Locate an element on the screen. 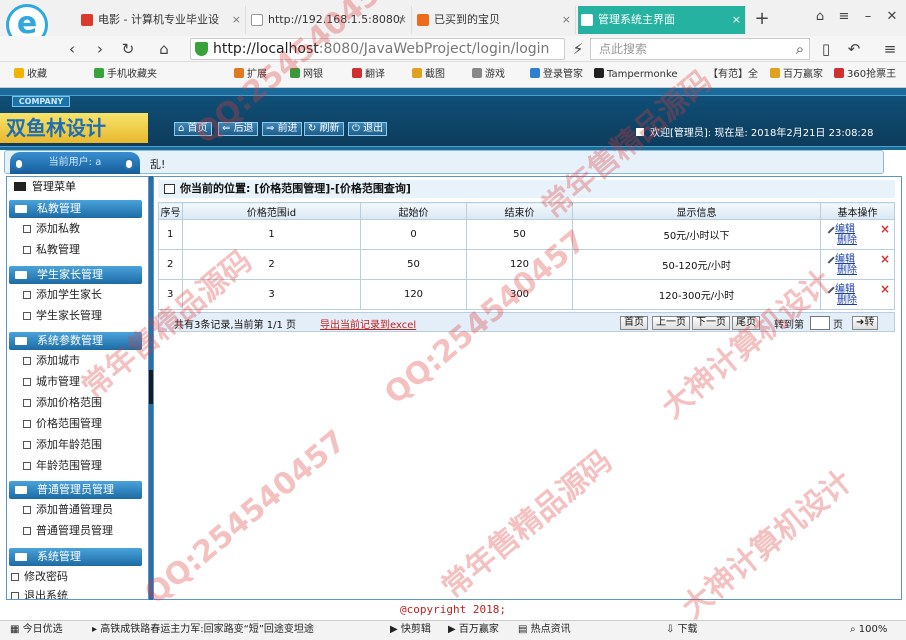 The height and width of the screenshot is (640, 906). last-page-button: 尾页 is located at coordinates (746, 323).